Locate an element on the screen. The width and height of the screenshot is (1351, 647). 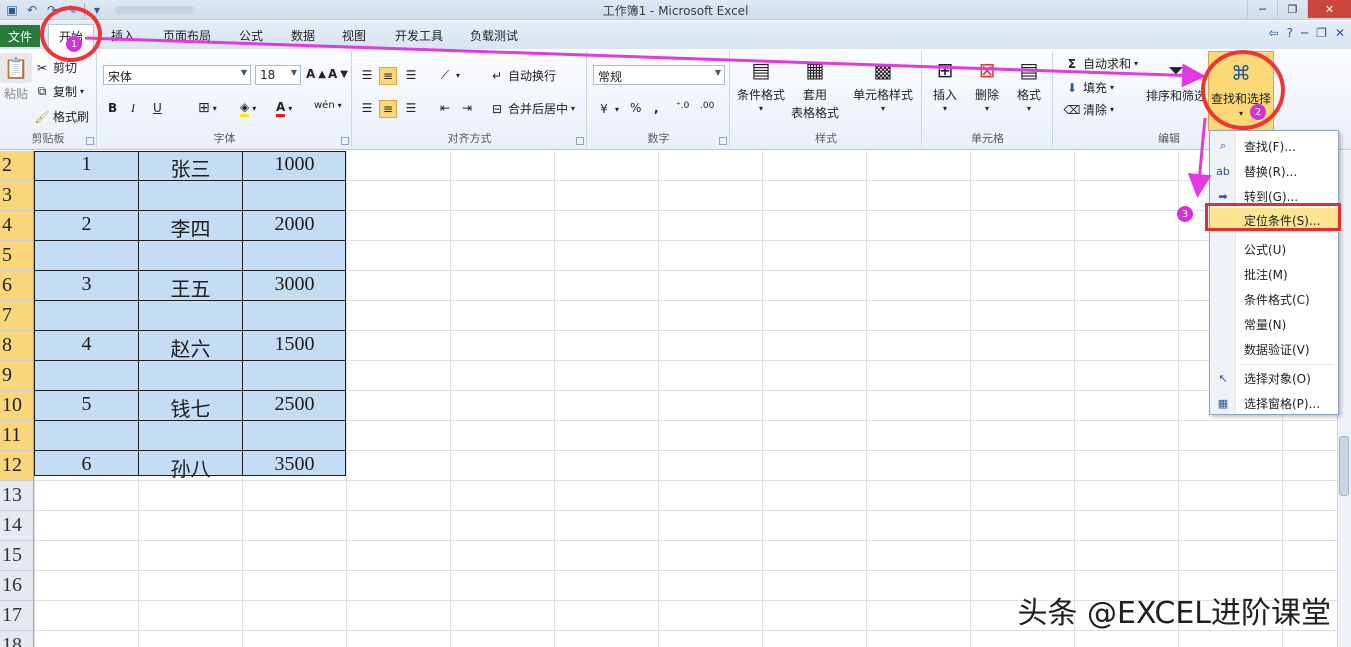
row-header: 6 is located at coordinates (17, 286).